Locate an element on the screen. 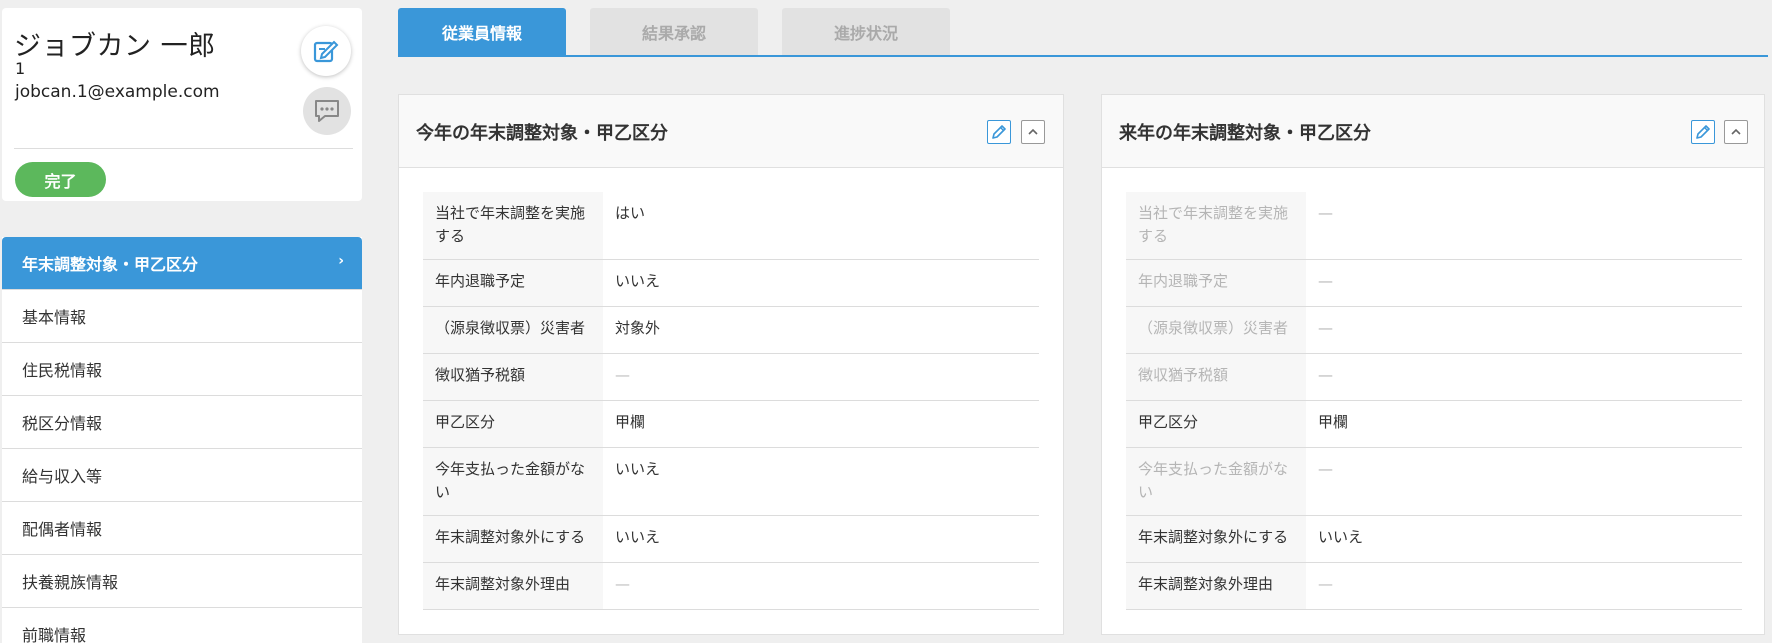  chevron-right-icon: › is located at coordinates (341, 261).